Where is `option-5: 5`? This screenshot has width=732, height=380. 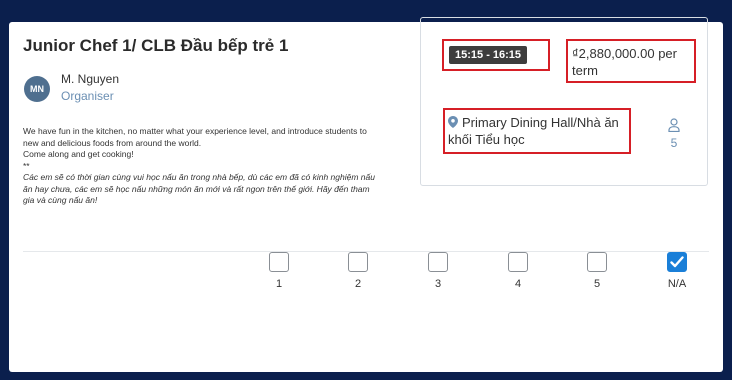 option-5: 5 is located at coordinates (597, 271).